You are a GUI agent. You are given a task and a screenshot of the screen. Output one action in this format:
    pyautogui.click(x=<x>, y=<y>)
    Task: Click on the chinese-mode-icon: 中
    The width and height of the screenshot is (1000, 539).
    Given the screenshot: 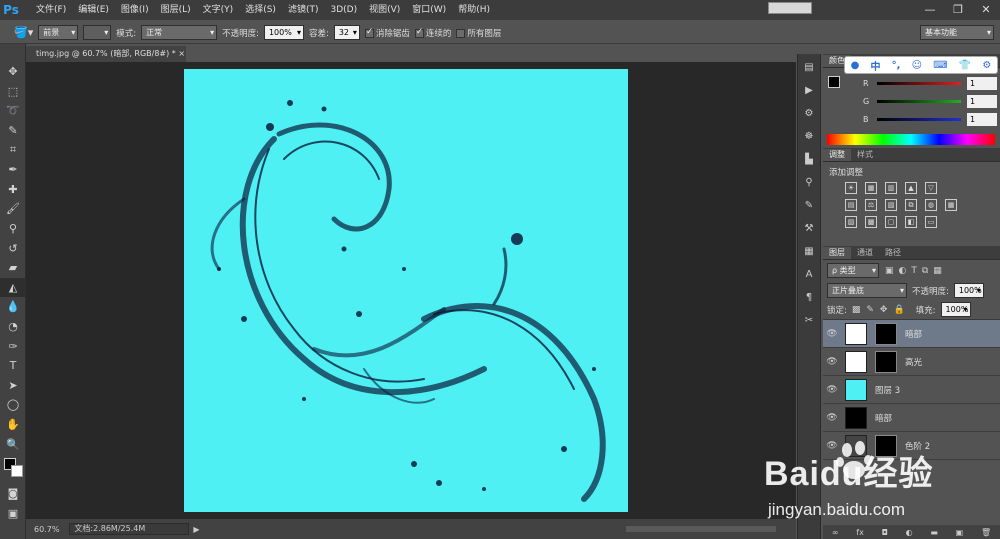 What is the action you would take?
    pyautogui.click(x=875, y=65)
    